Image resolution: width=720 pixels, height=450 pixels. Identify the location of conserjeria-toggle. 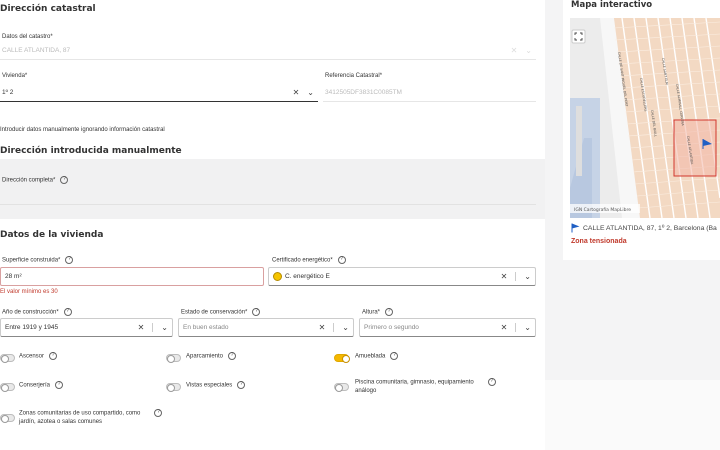
(7, 387).